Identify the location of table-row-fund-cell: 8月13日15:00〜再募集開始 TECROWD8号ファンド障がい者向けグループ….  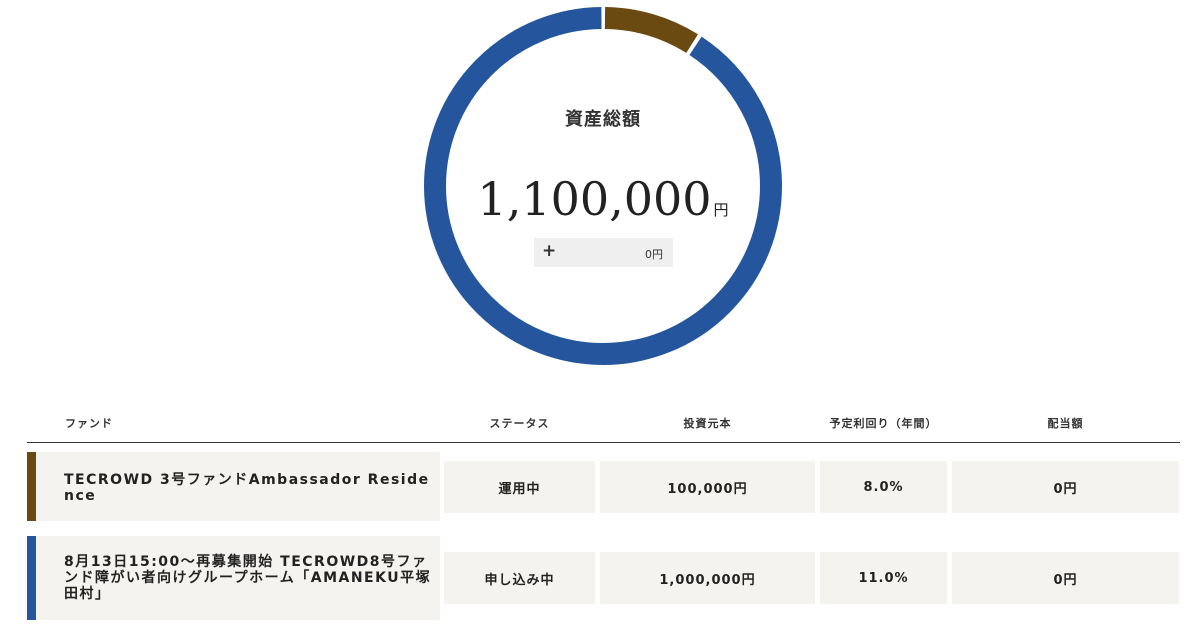
(233, 578).